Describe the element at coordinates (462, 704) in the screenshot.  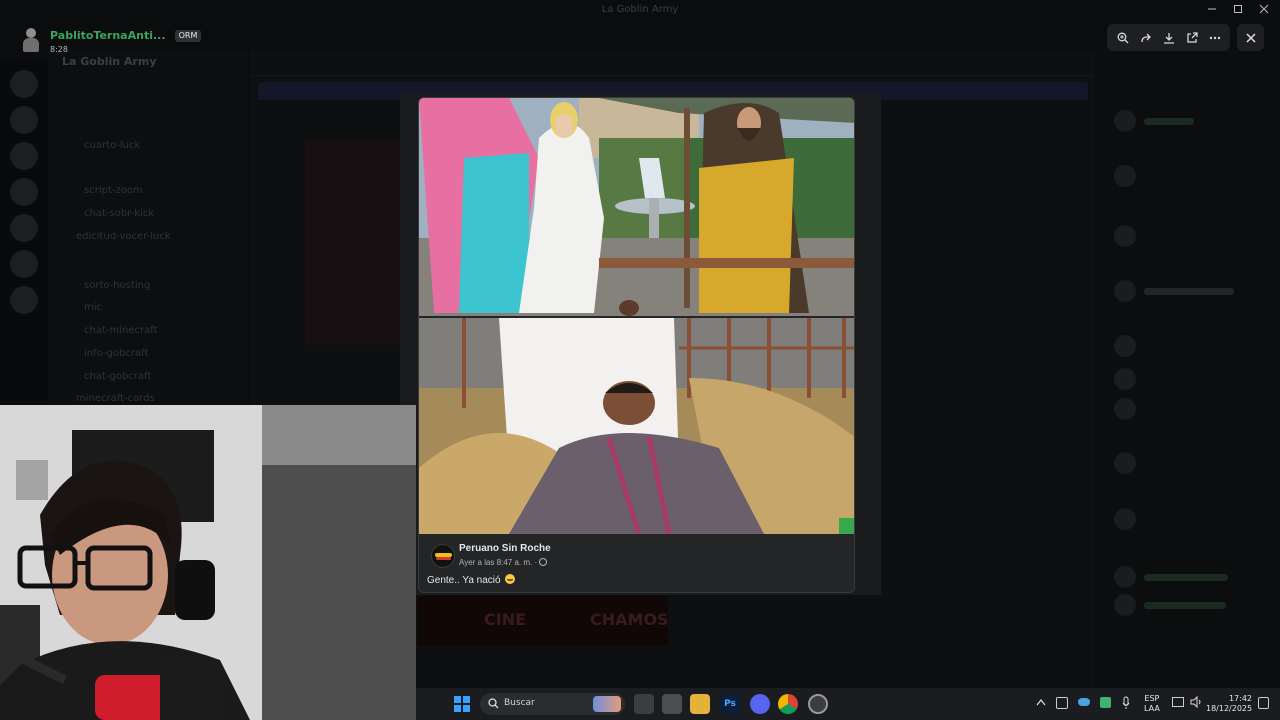
I see `windows-start-icon` at that location.